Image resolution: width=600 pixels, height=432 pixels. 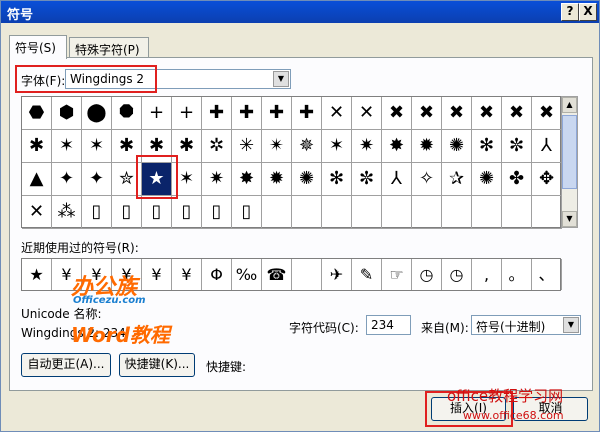 I want to click on from-label: 来自(M):, so click(x=445, y=328).